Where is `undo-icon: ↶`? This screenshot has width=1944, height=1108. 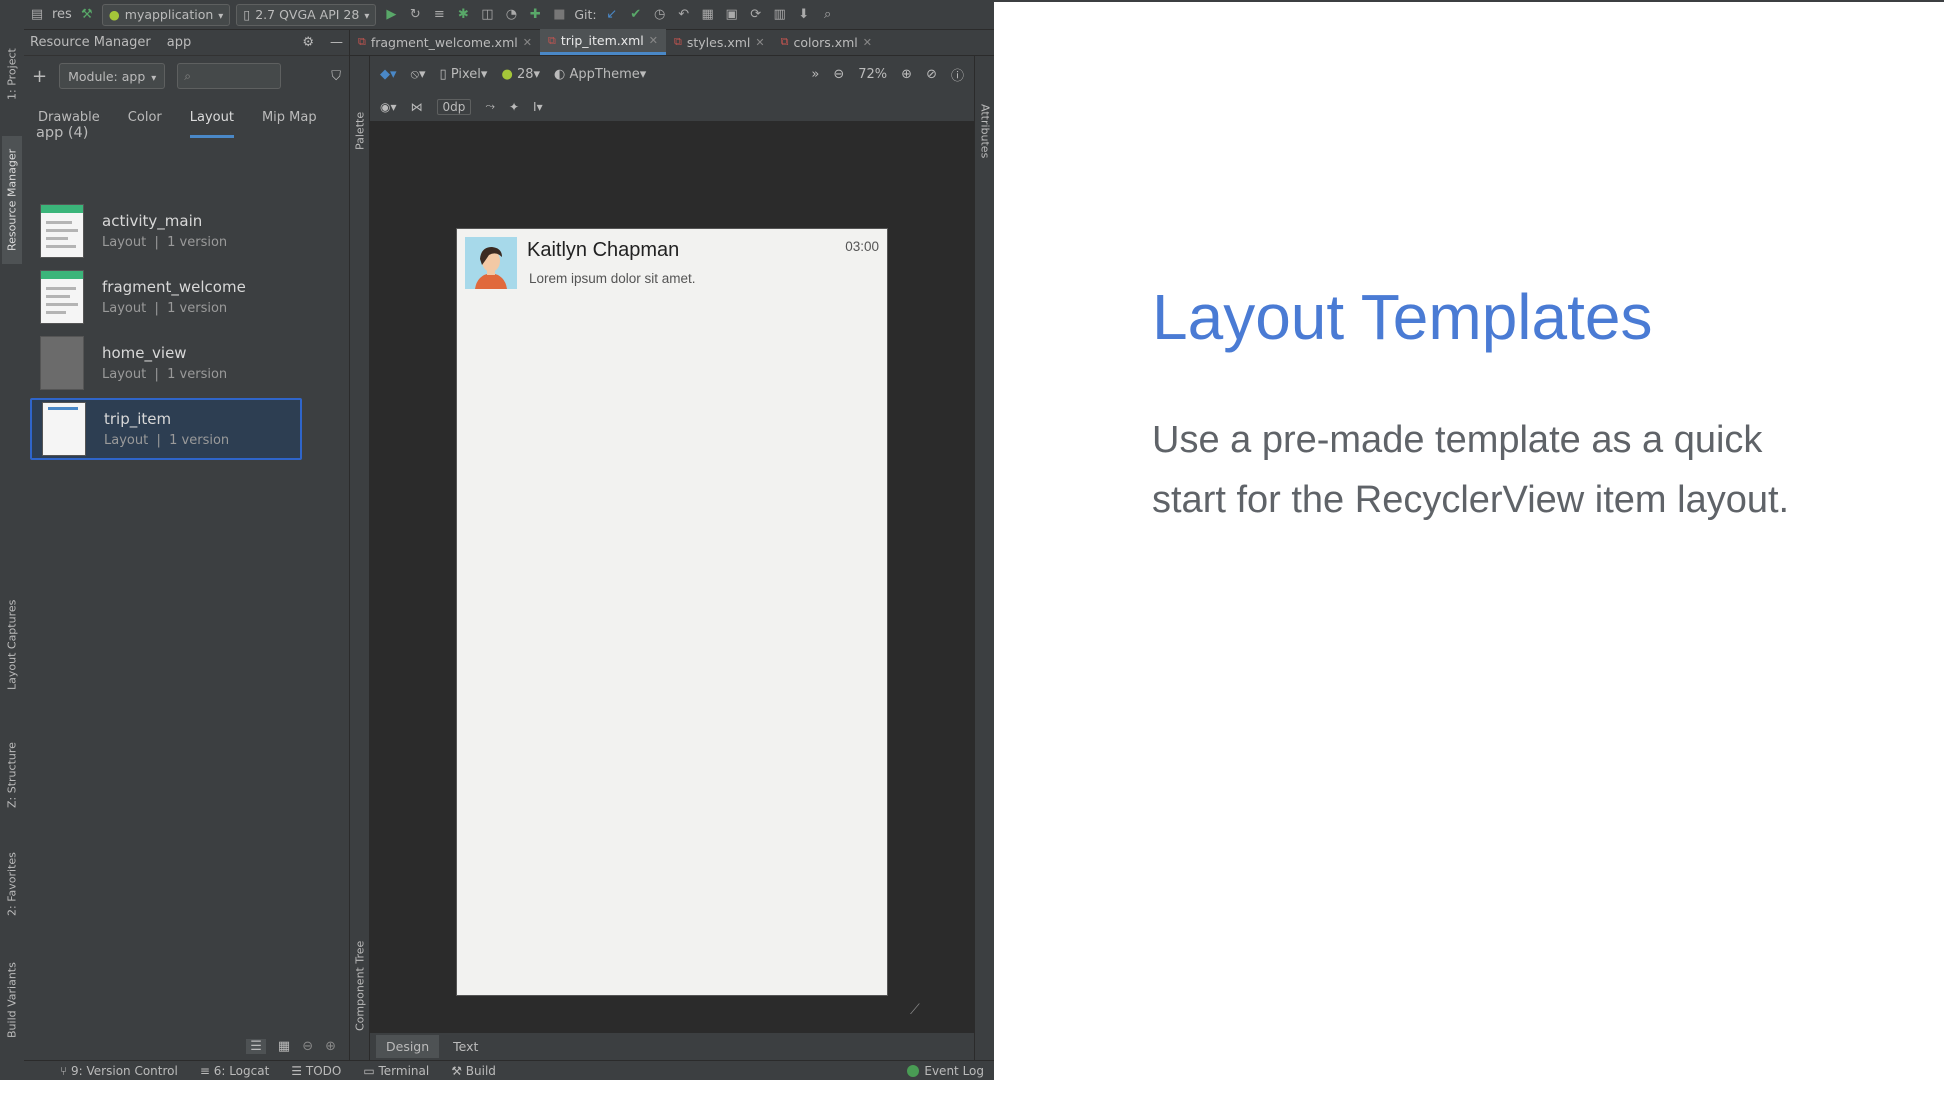 undo-icon: ↶ is located at coordinates (684, 15).